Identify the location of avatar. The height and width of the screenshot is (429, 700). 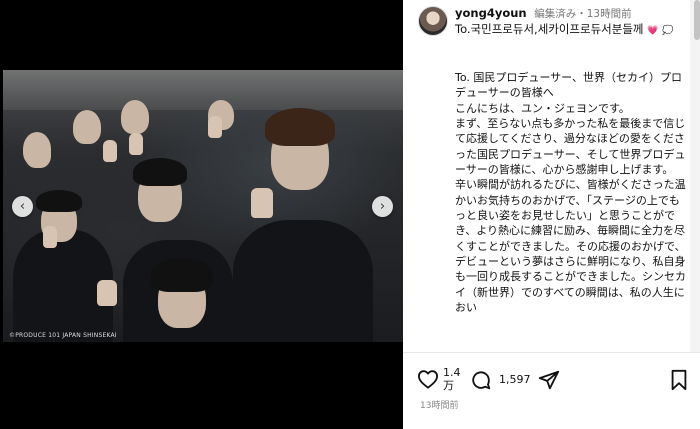
(433, 21).